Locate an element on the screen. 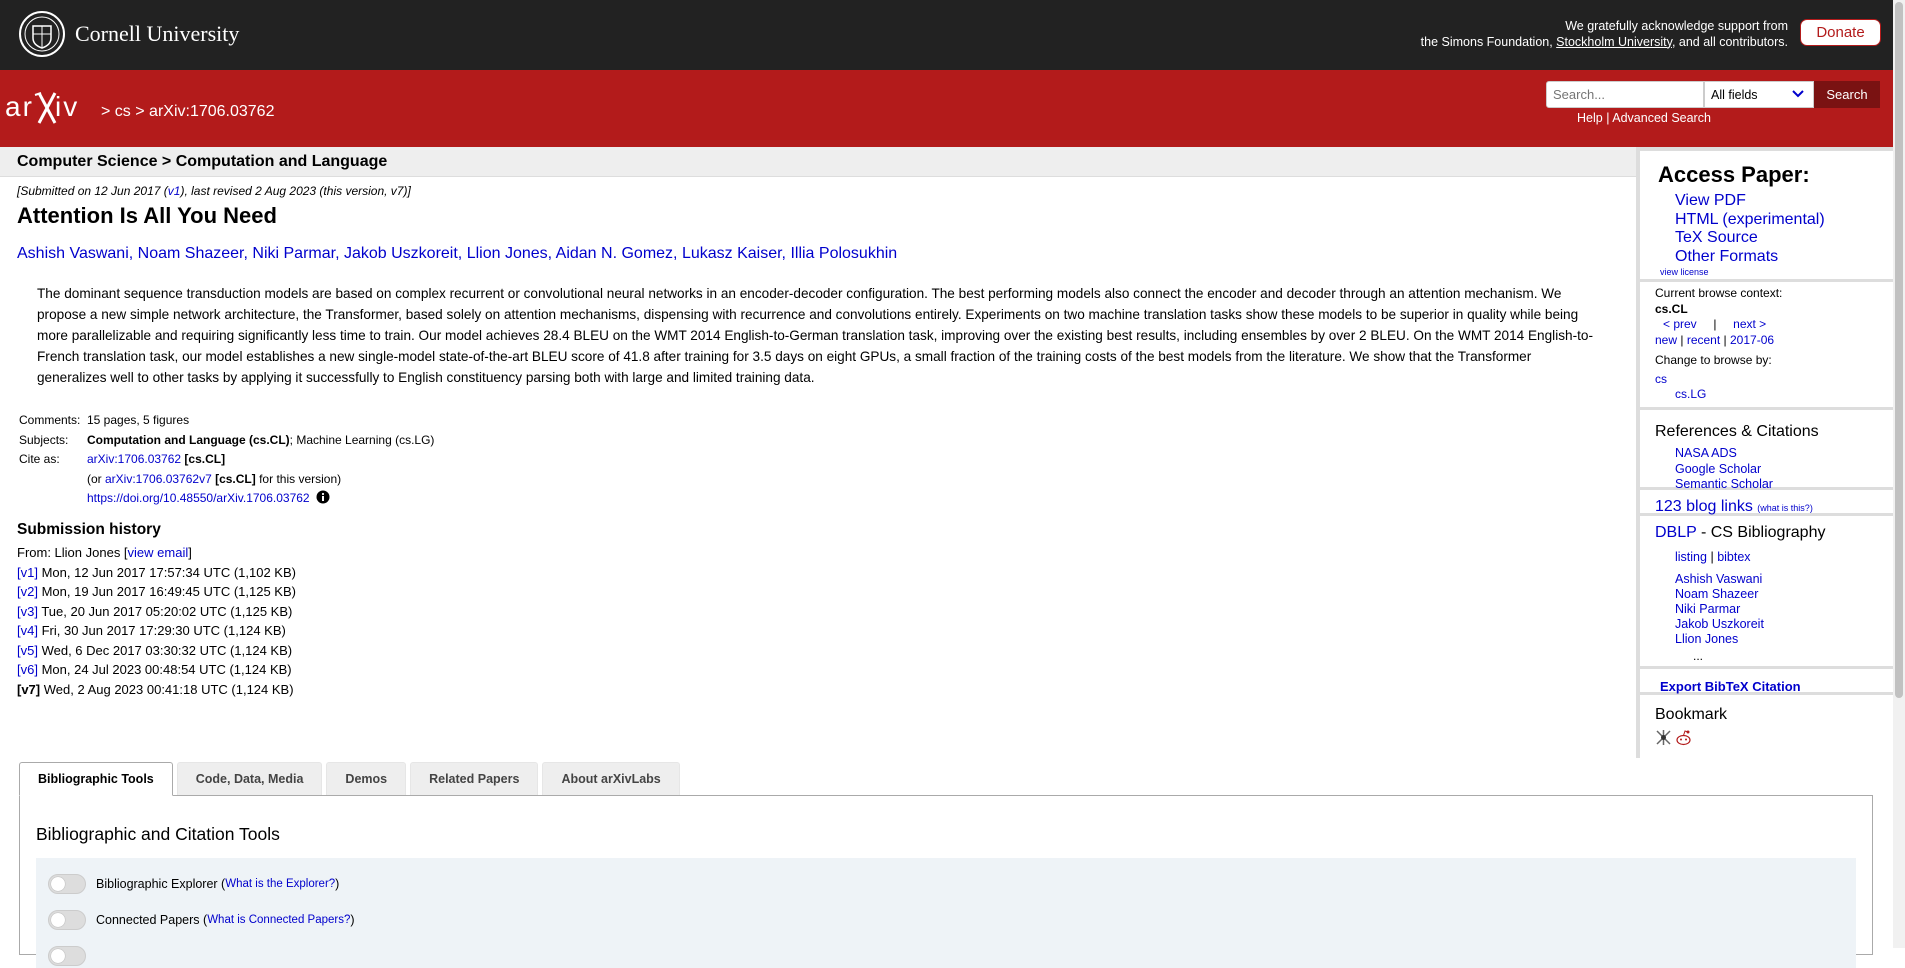 This screenshot has height=968, width=1905. author-link: Illia Polosukhin is located at coordinates (843, 253).